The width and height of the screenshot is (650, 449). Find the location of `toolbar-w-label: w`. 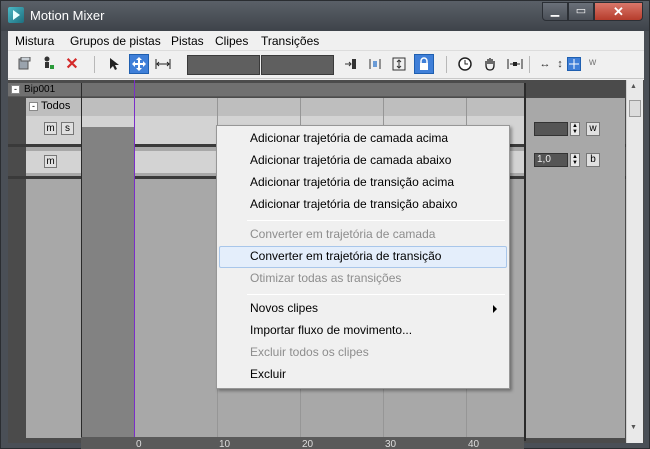

toolbar-w-label: w is located at coordinates (593, 62).